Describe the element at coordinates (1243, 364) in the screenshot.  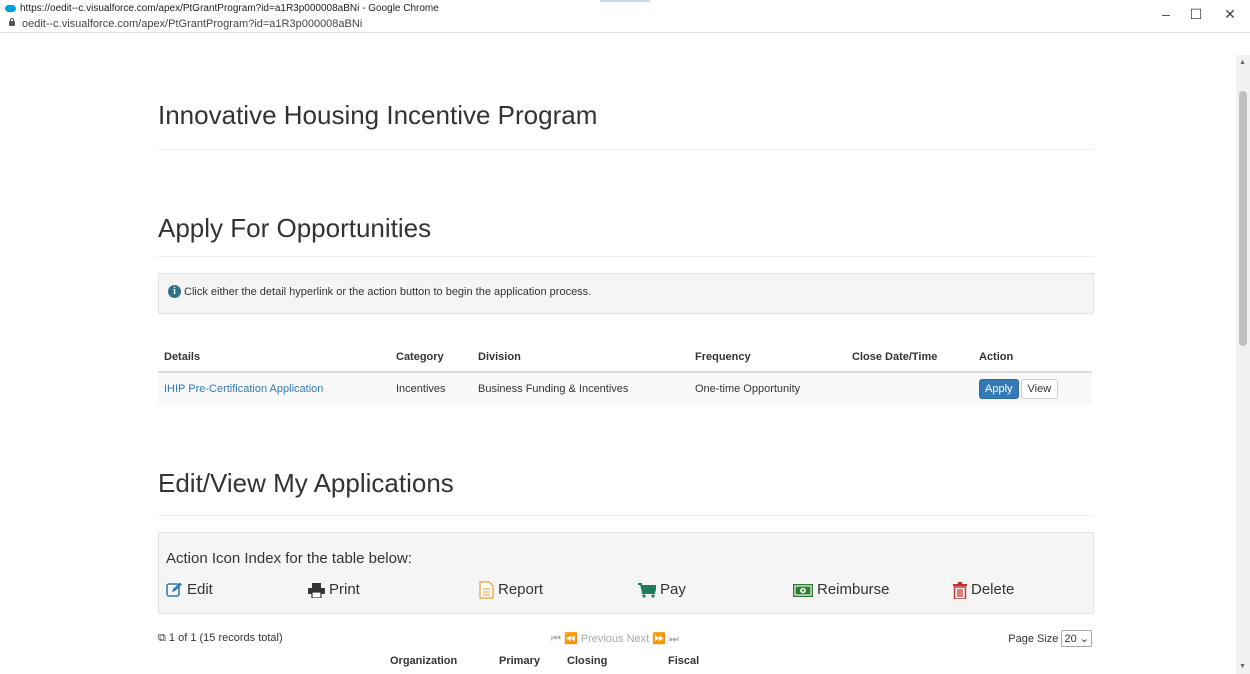
I see `scrollbar: ▲ ▼` at that location.